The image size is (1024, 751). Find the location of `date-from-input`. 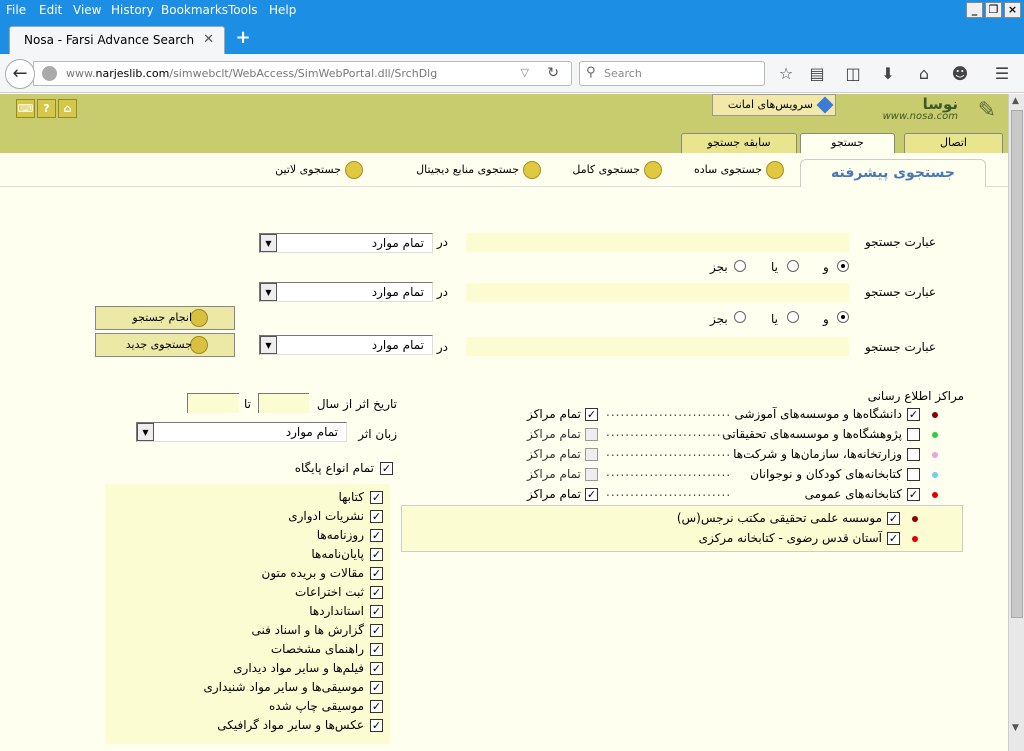

date-from-input is located at coordinates (283, 403).